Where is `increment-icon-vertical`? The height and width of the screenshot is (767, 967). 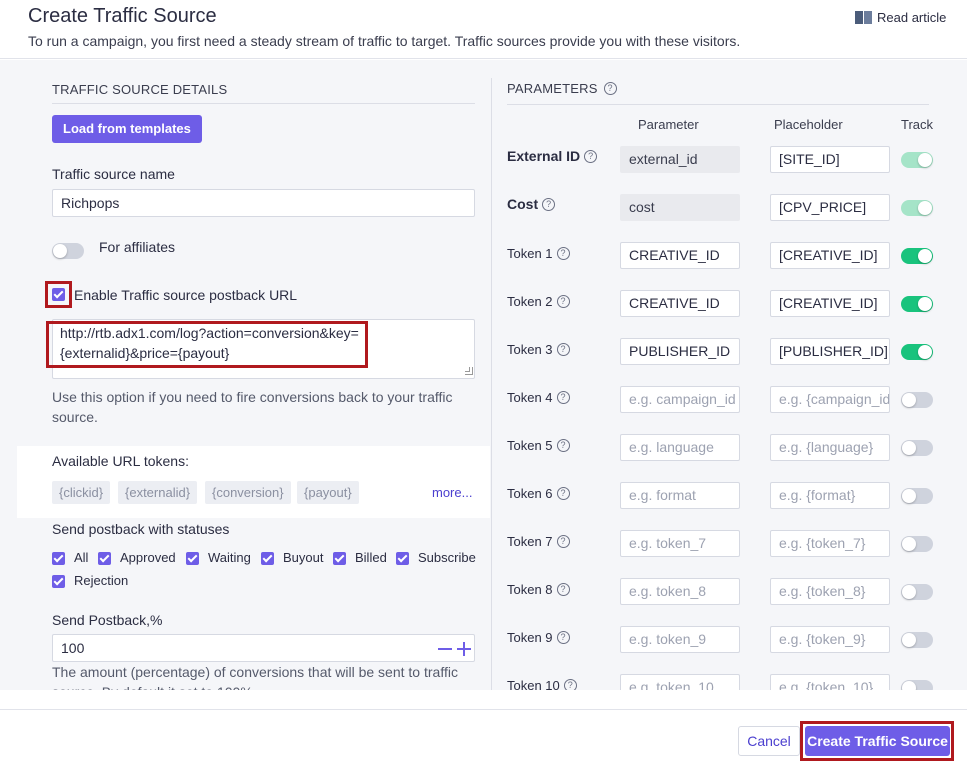
increment-icon-vertical is located at coordinates (464, 649).